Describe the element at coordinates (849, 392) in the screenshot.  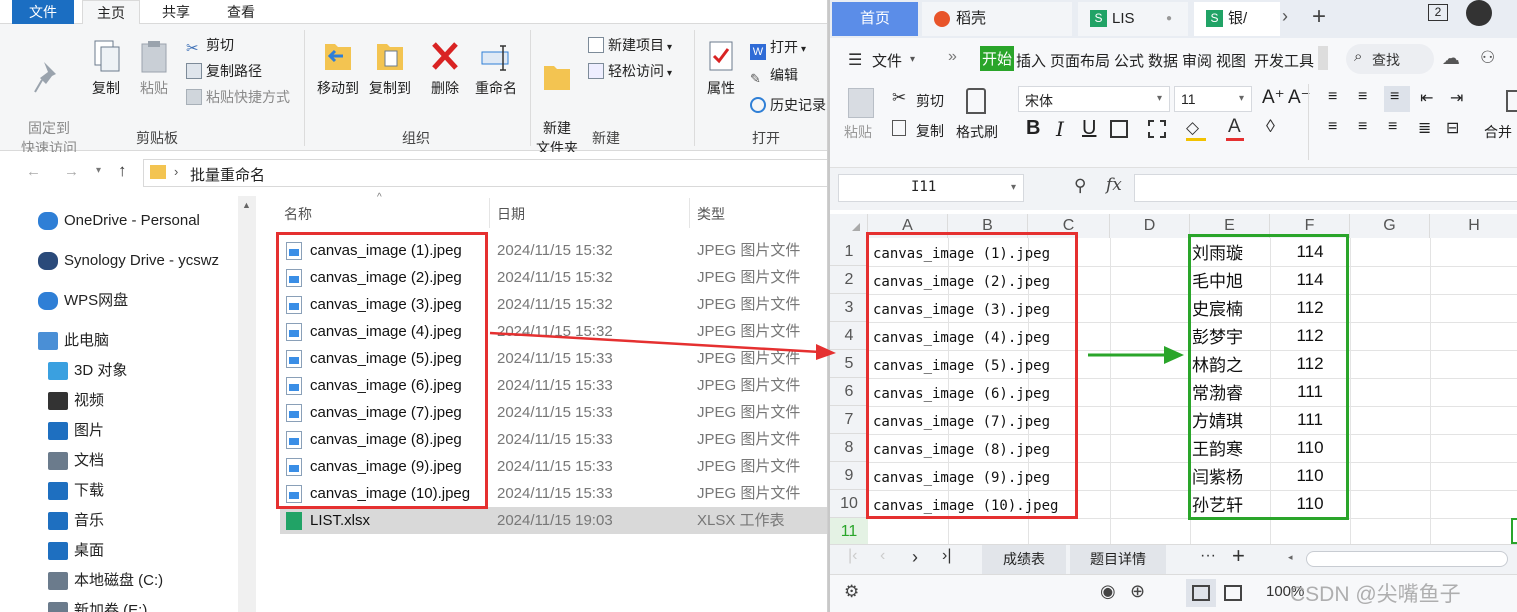
I see `row-header: 6` at that location.